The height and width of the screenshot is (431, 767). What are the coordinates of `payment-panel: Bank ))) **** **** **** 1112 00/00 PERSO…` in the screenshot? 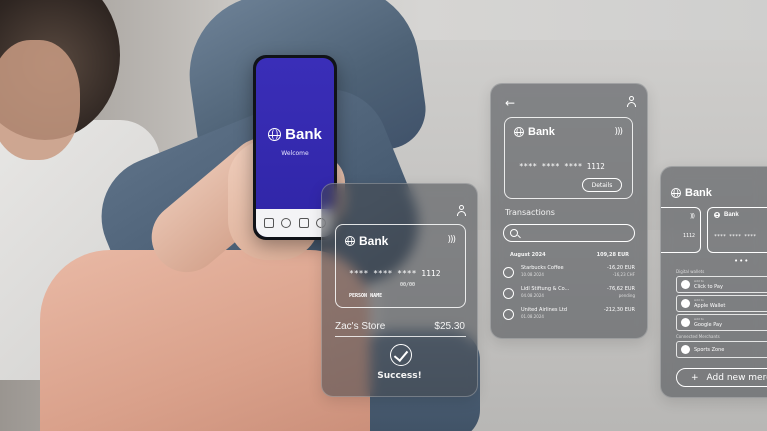 It's located at (399, 290).